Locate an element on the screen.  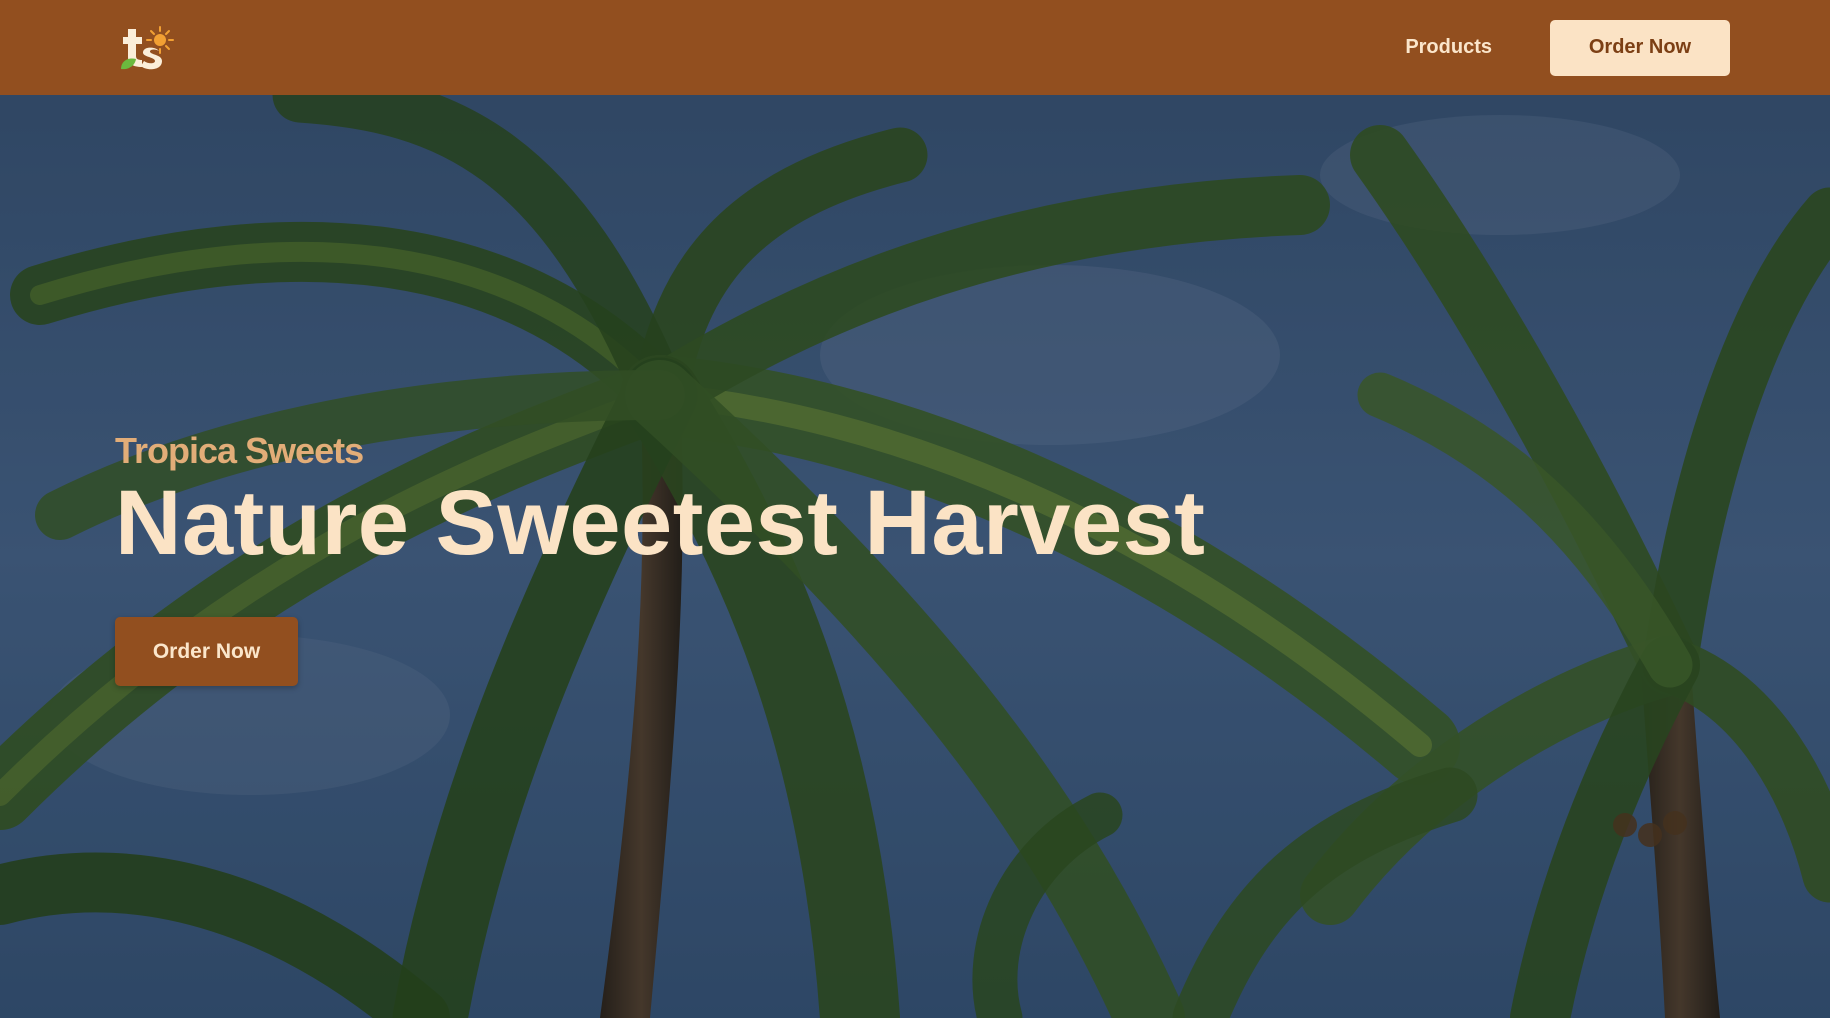
main-nav: Products Order Now is located at coordinates (1567, 47).